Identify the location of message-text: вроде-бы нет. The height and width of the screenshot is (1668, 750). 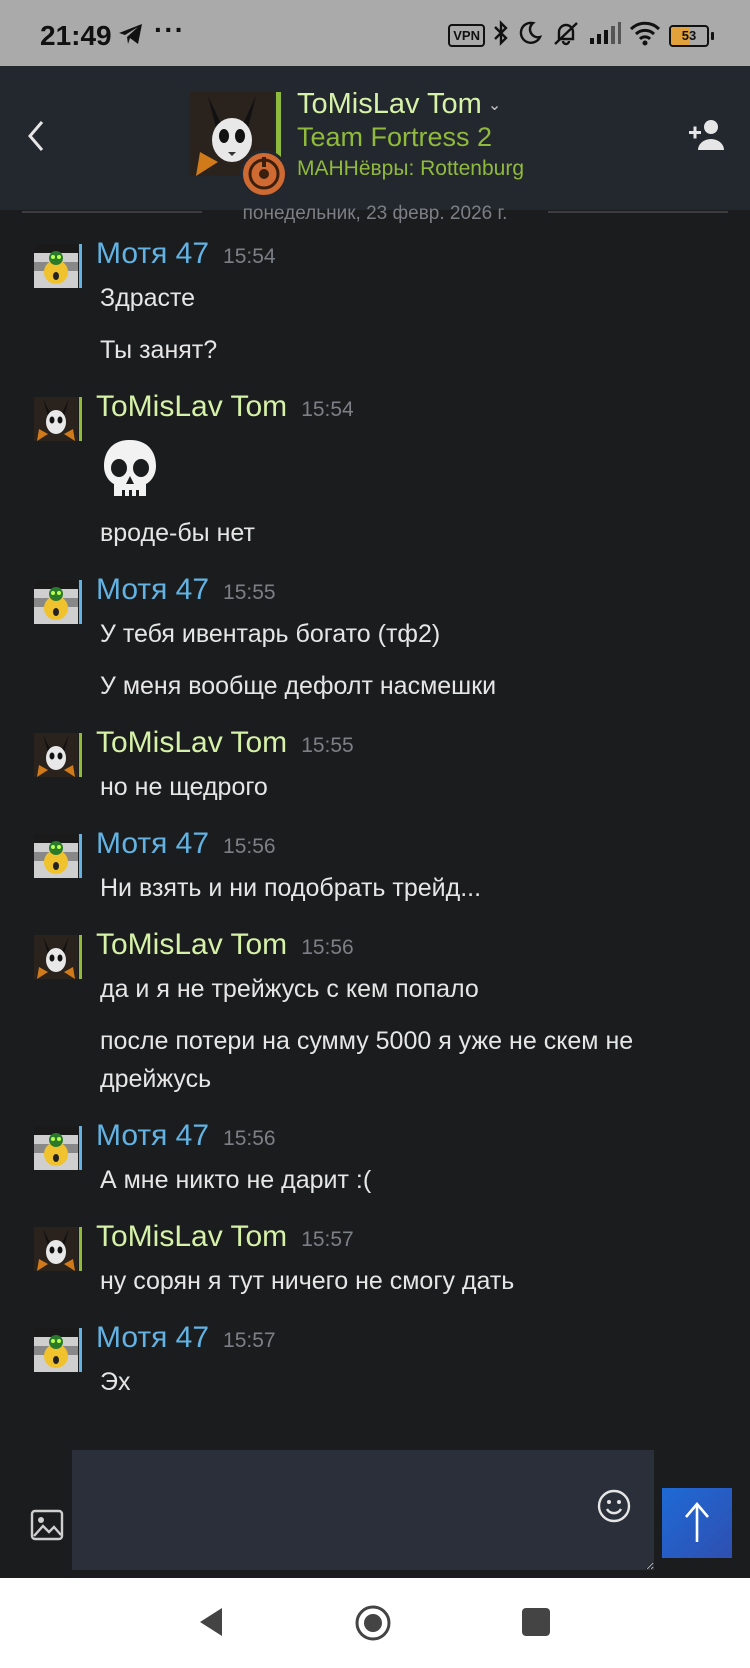
(177, 533).